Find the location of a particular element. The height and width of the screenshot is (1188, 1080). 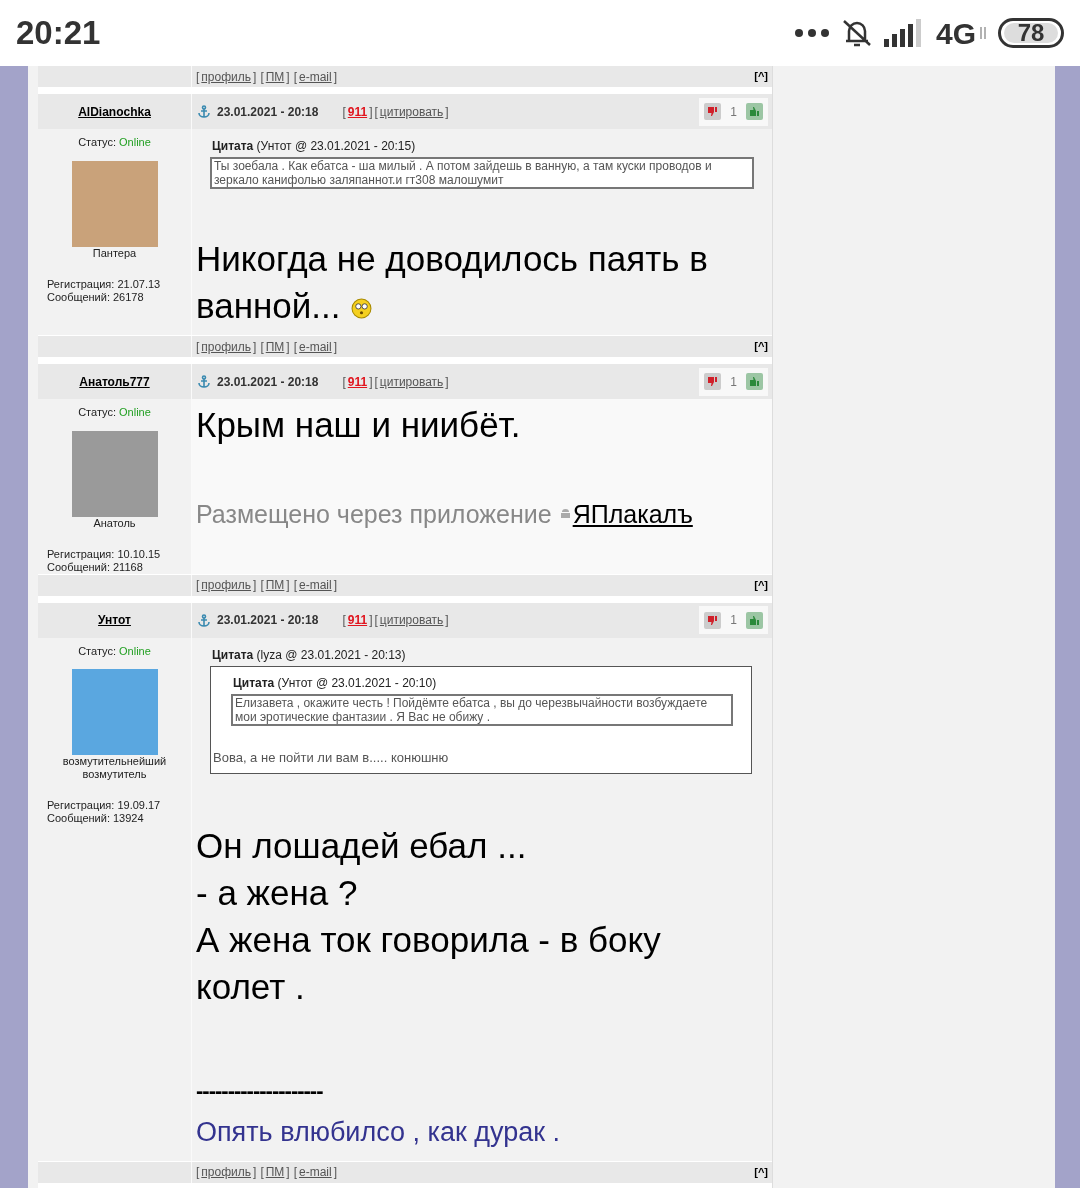

clock: 20:21 is located at coordinates (58, 33).